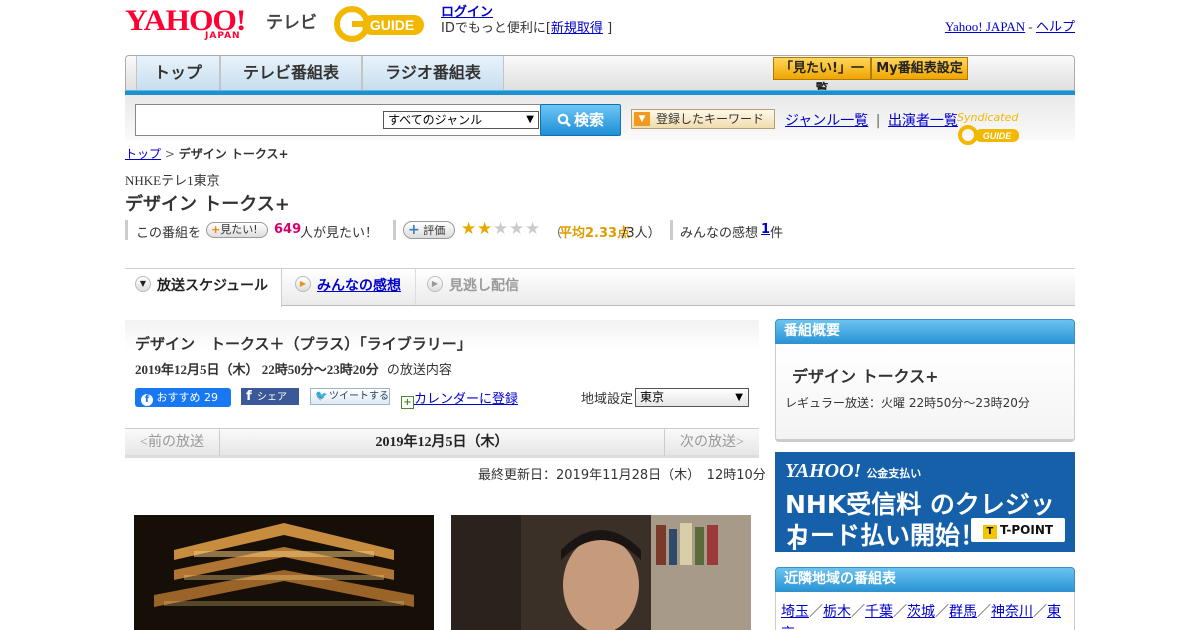 The height and width of the screenshot is (630, 1200). Describe the element at coordinates (466, 399) in the screenshot. I see `calendar-register-link: カレンダーに登録` at that location.